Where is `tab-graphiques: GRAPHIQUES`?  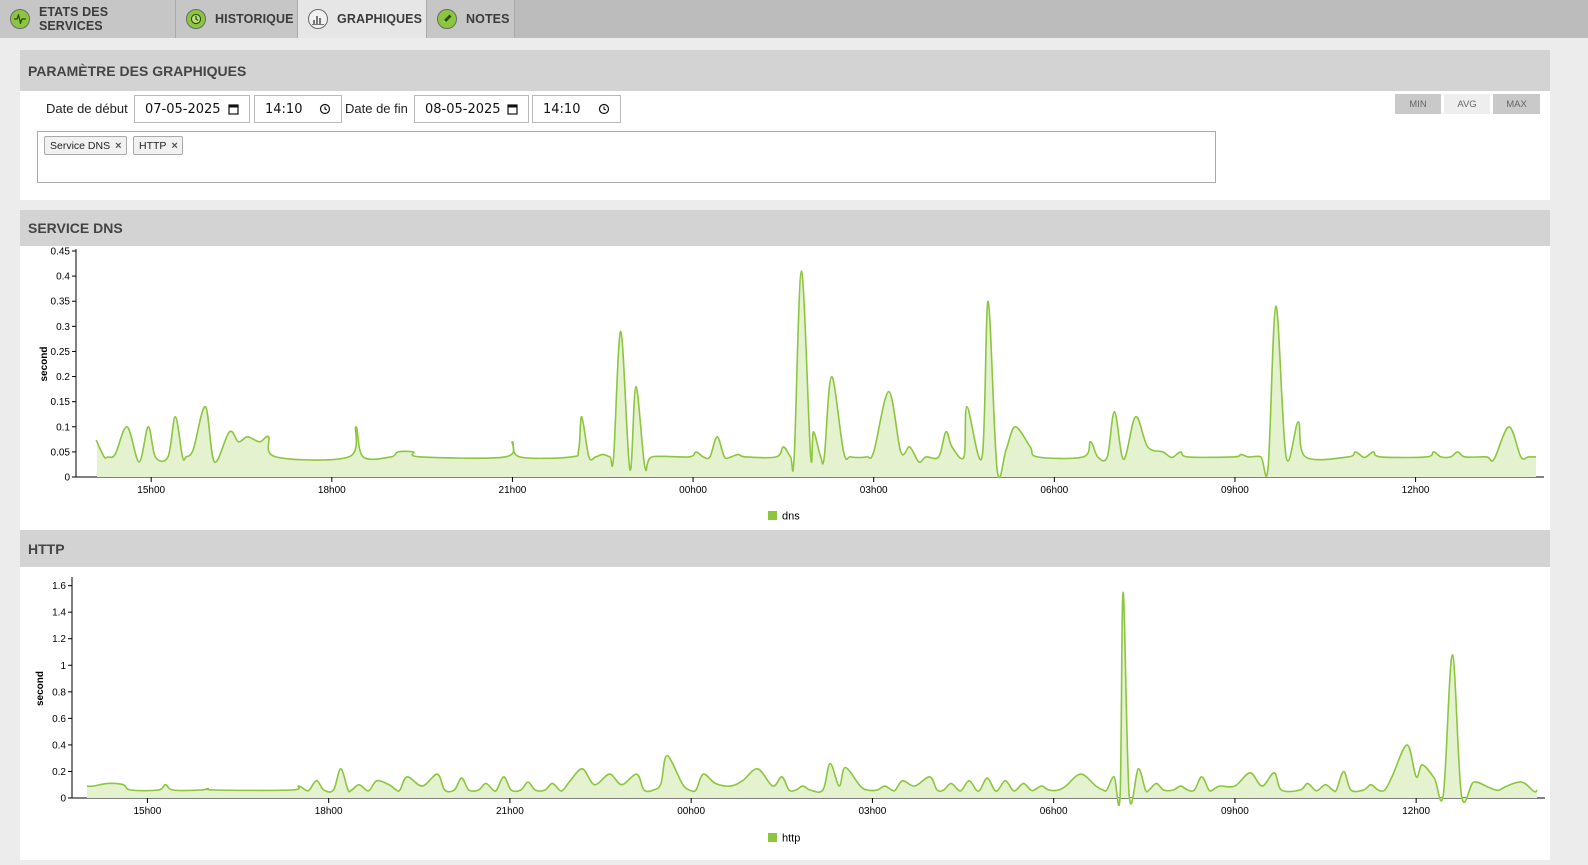
tab-graphiques: GRAPHIQUES is located at coordinates (362, 19).